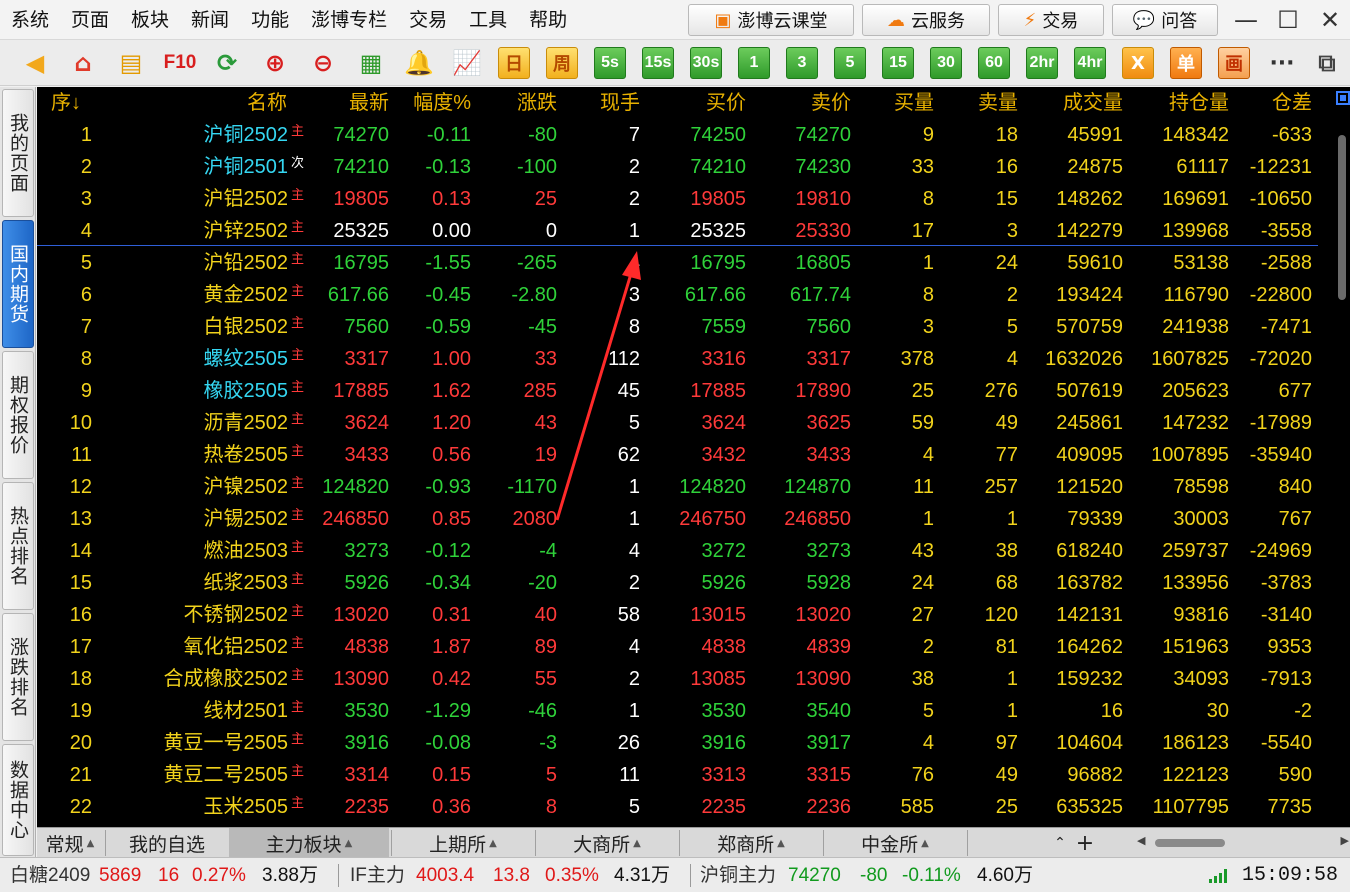 The image size is (1350, 892). What do you see at coordinates (658, 63) in the screenshot?
I see `period-15s-button: 15s` at bounding box center [658, 63].